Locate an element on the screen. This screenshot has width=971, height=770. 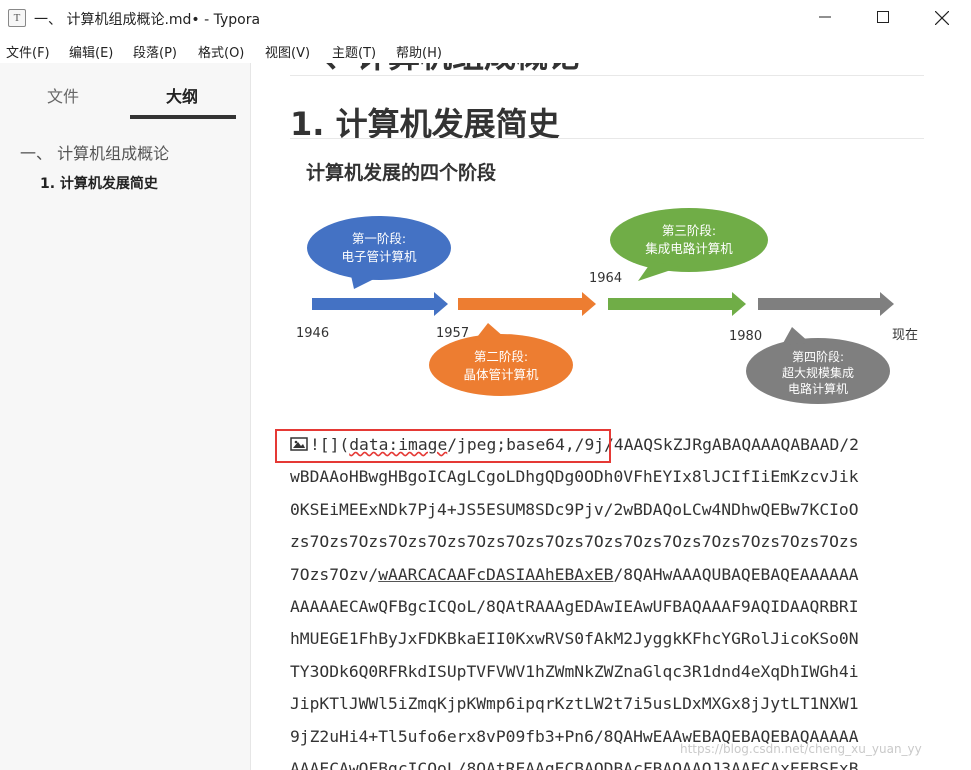
stage-label: 集成电路计算机 is located at coordinates (689, 248).